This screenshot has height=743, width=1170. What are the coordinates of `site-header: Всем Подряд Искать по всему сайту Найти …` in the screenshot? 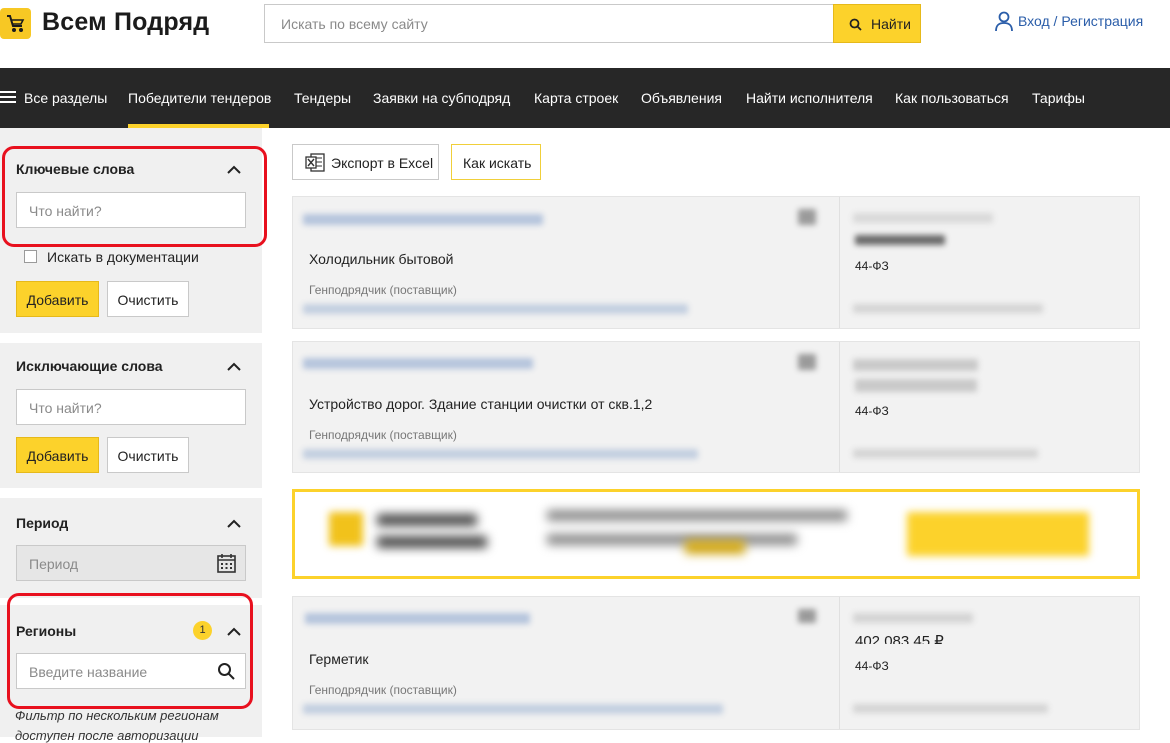 It's located at (585, 34).